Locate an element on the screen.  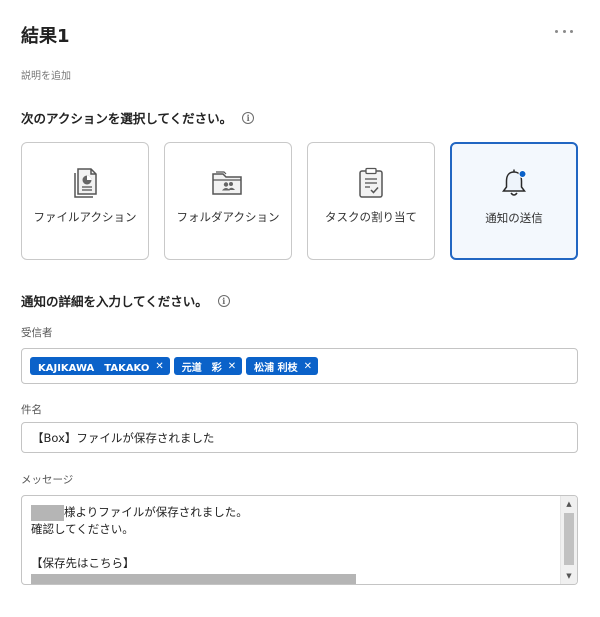
message-line: 【保存先はこちら】 is located at coordinates (83, 563).